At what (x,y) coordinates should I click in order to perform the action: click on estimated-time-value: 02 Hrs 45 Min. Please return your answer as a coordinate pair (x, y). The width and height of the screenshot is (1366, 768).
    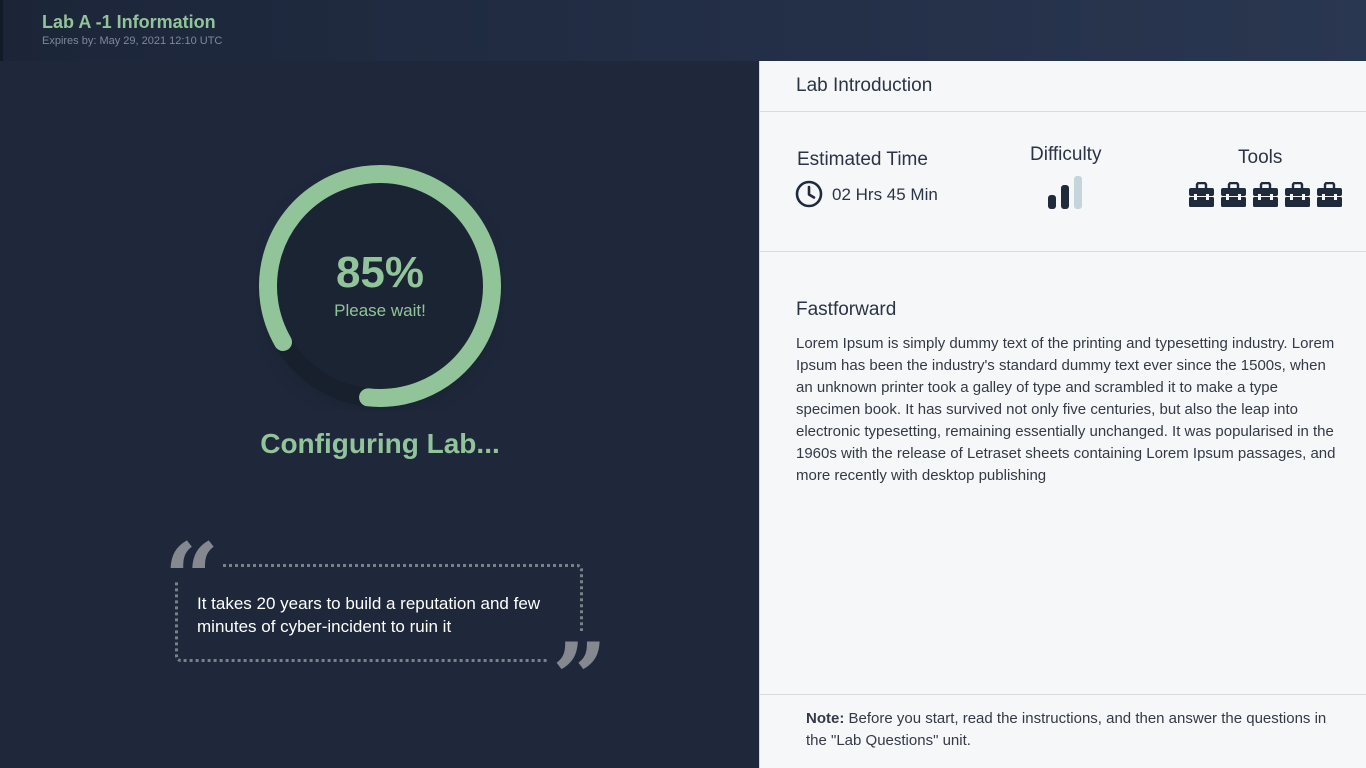
    Looking at the image, I should click on (885, 194).